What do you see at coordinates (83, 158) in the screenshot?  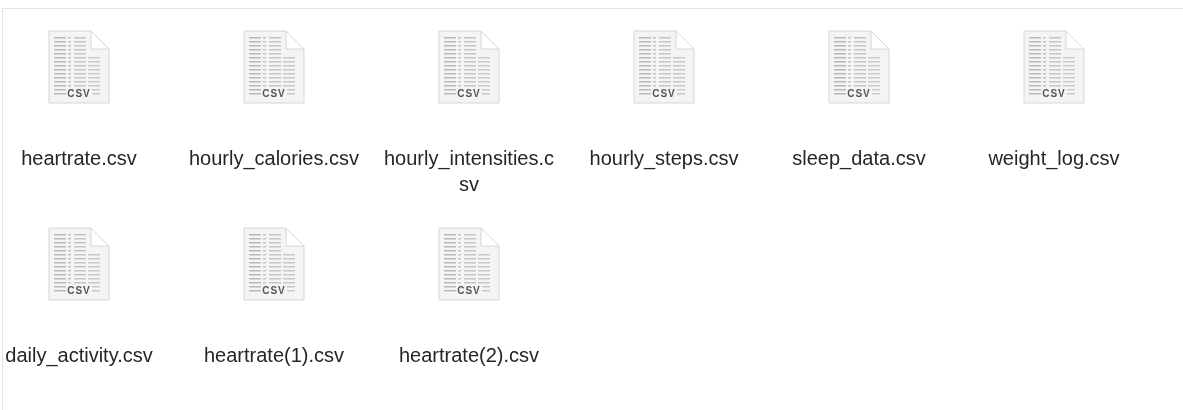 I see `file-name: heartrate.csv` at bounding box center [83, 158].